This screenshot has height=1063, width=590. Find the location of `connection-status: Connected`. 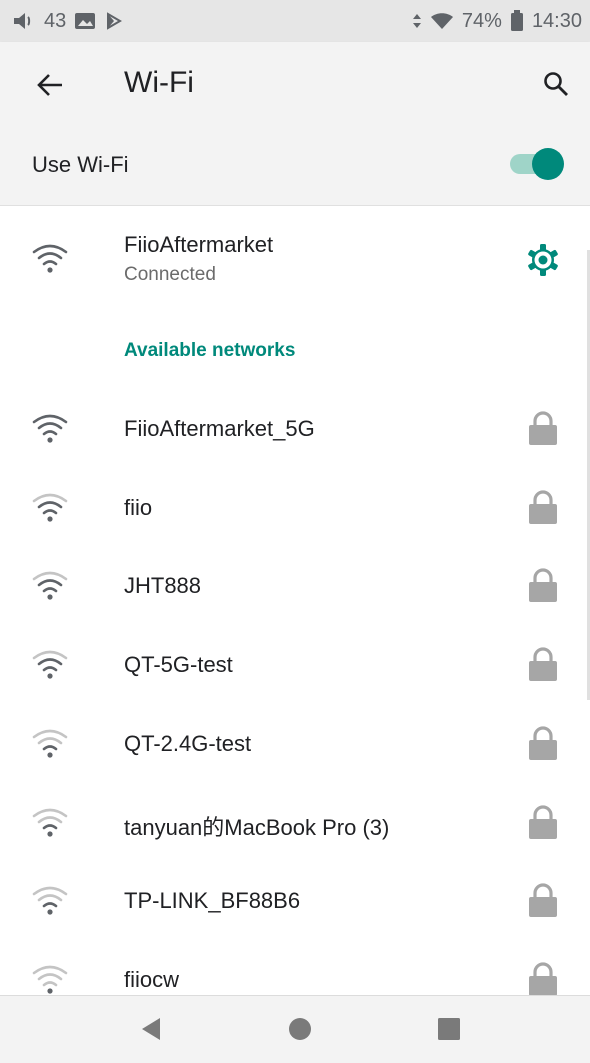

connection-status: Connected is located at coordinates (170, 274).